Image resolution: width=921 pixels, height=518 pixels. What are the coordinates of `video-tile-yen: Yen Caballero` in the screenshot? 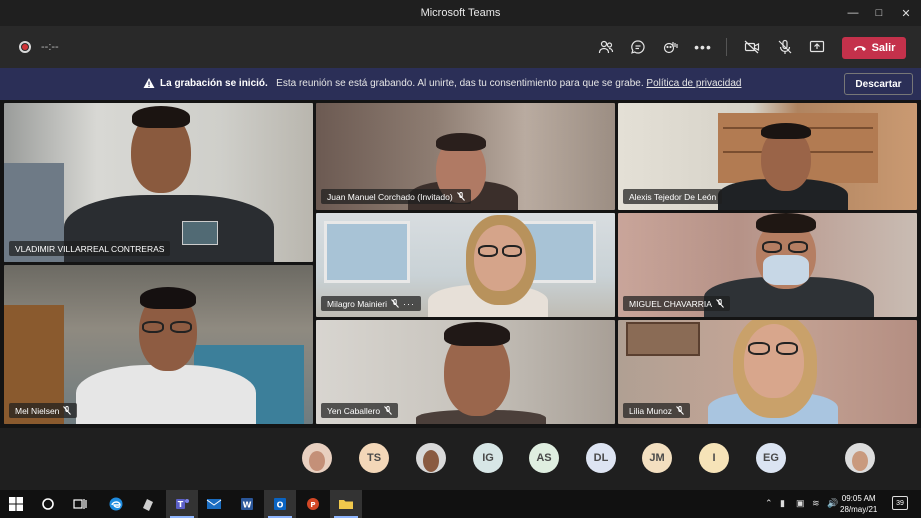 It's located at (465, 372).